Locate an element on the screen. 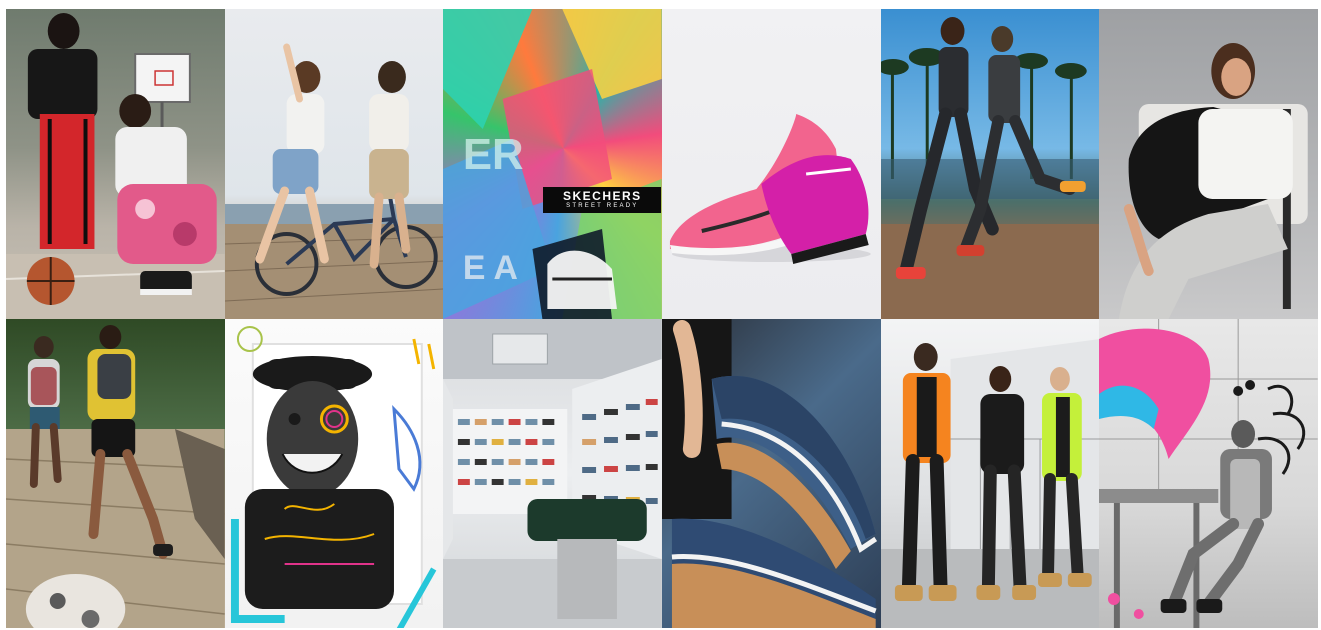 The image size is (1321, 630). logo-tagline-text: STREET READY is located at coordinates (602, 206).